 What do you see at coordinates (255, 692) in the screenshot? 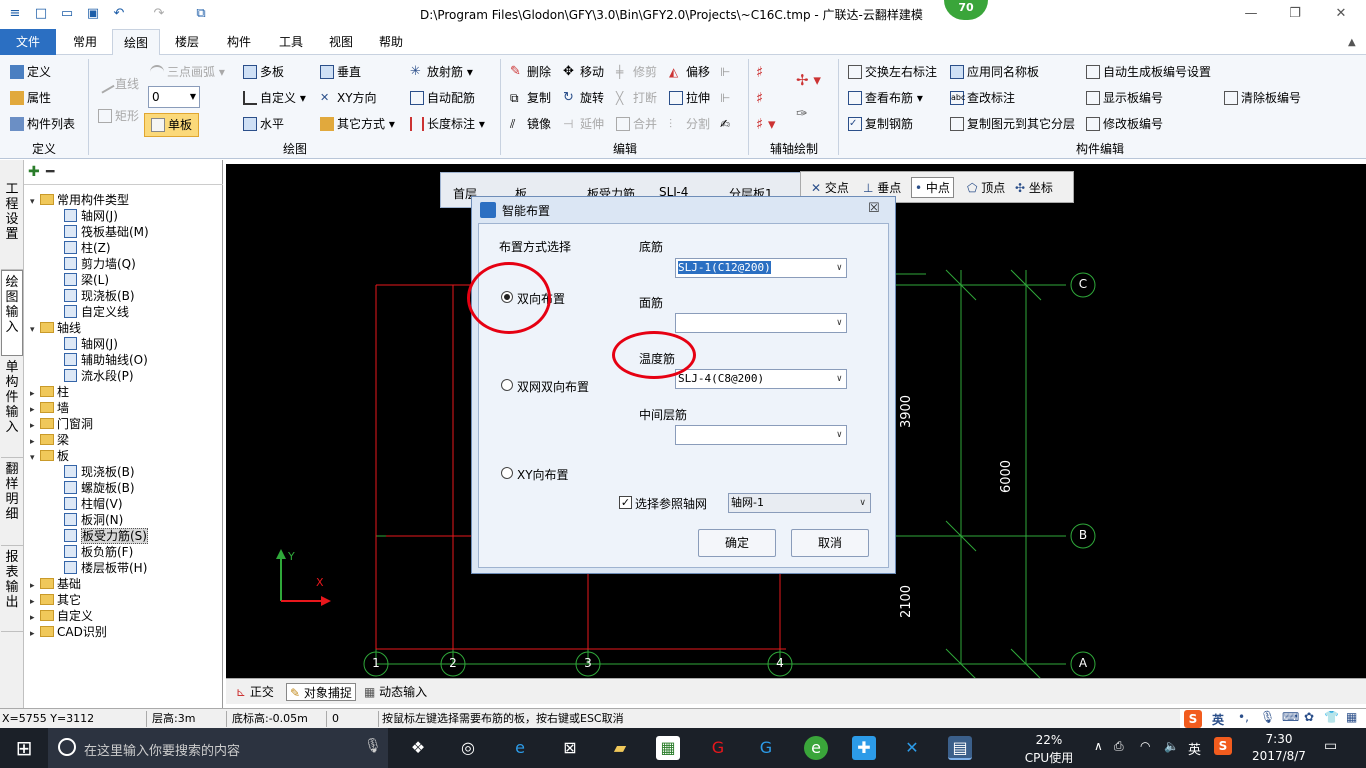
I see `ortho-toggle: ⊾ 正交` at bounding box center [255, 692].